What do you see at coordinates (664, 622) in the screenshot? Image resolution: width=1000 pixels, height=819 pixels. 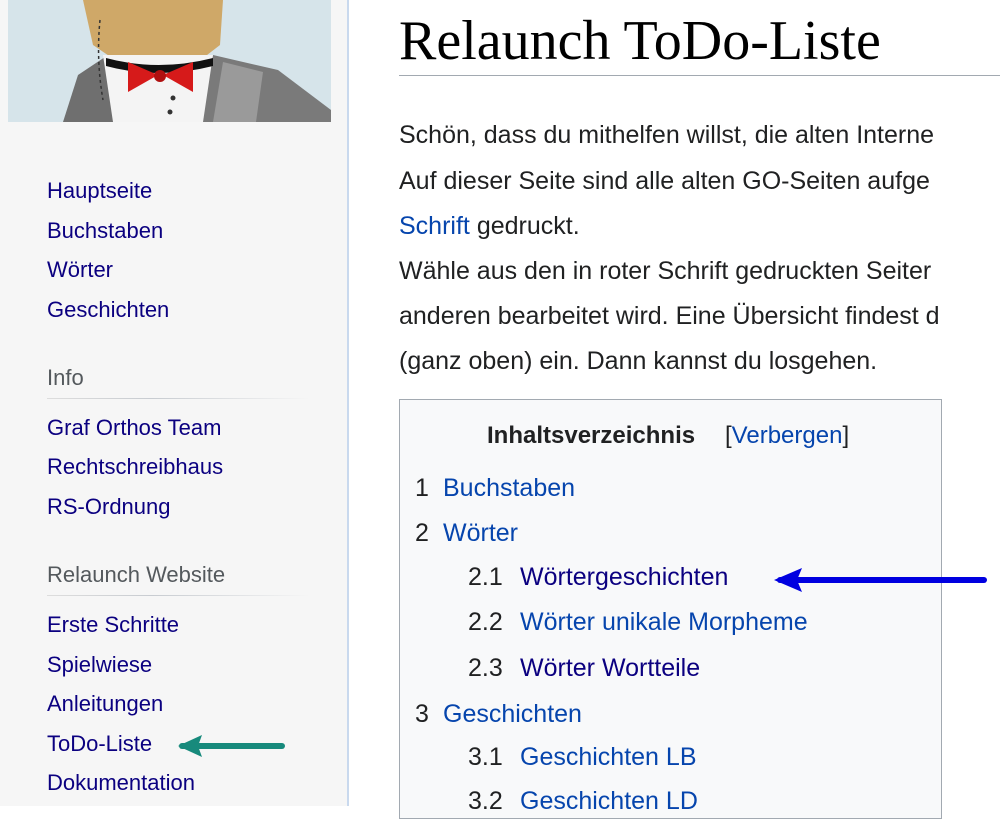 I see `toc-link-woerter-unikale-morpheme: Wörter unikale Morpheme` at bounding box center [664, 622].